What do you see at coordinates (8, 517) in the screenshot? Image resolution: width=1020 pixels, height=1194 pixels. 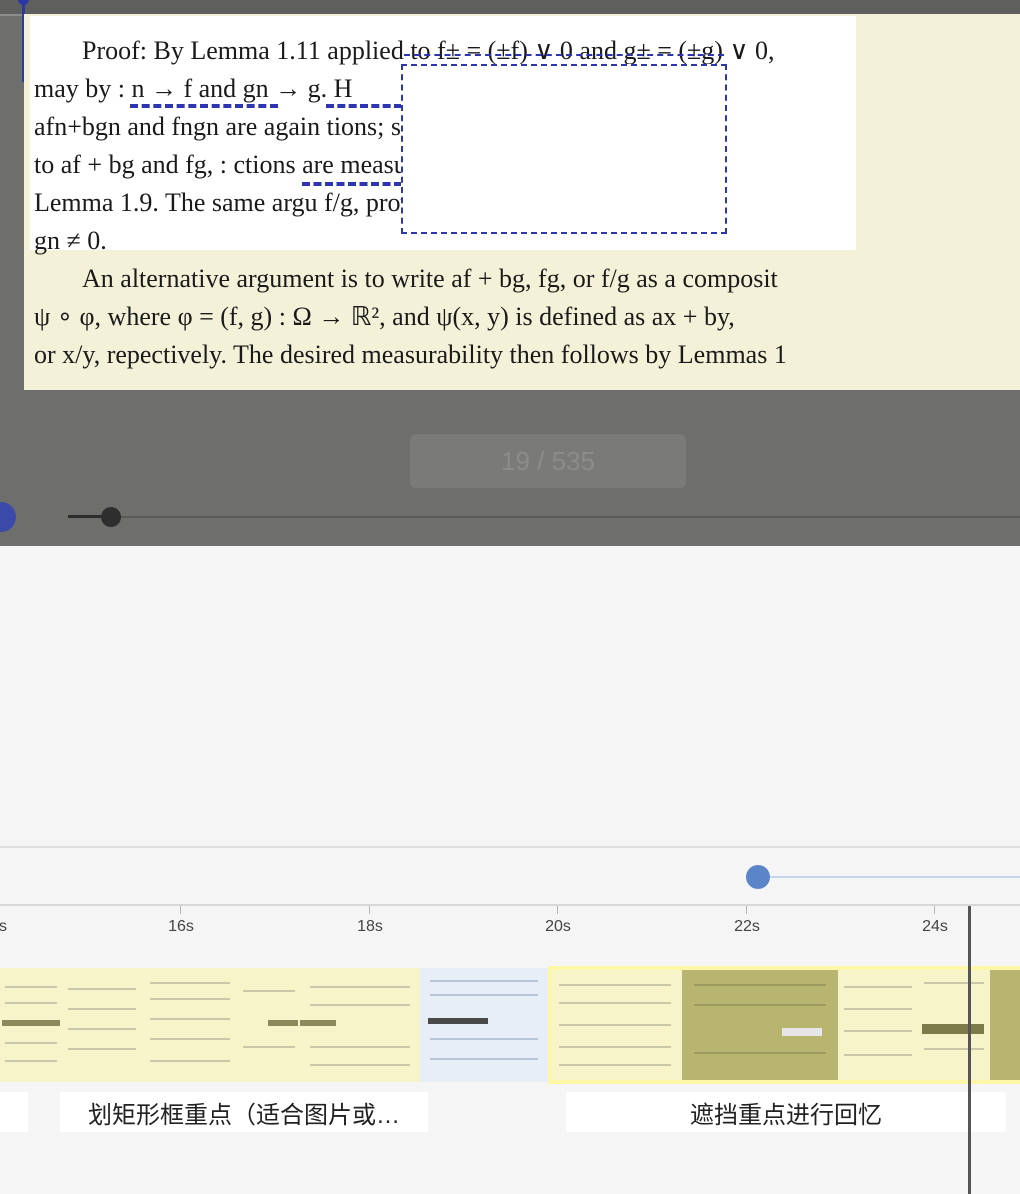 I see `viewer-control-button` at bounding box center [8, 517].